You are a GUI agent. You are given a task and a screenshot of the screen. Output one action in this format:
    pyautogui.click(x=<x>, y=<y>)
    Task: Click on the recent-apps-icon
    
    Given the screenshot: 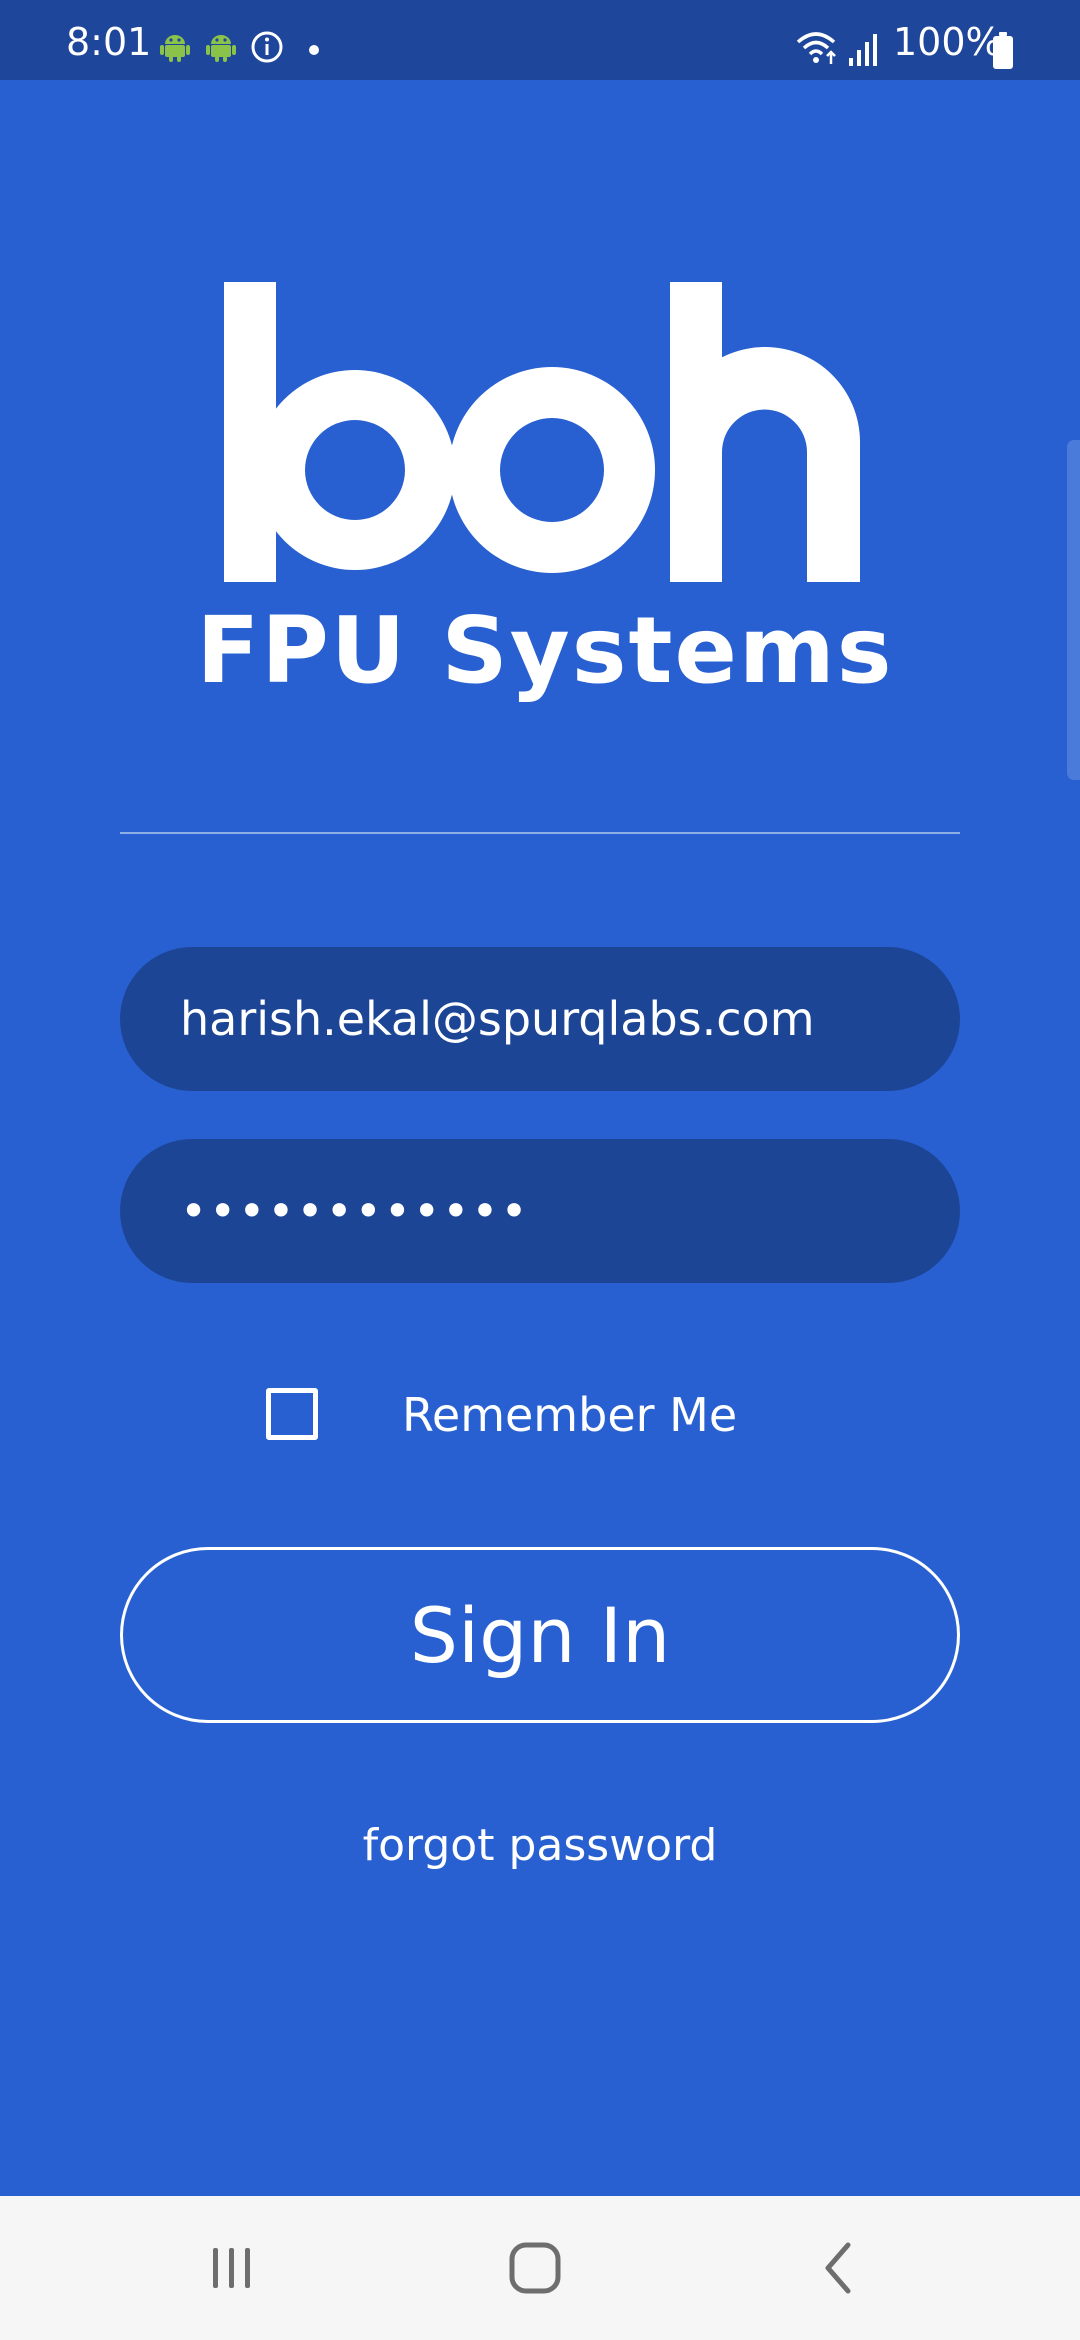 What is the action you would take?
    pyautogui.click(x=231, y=2268)
    